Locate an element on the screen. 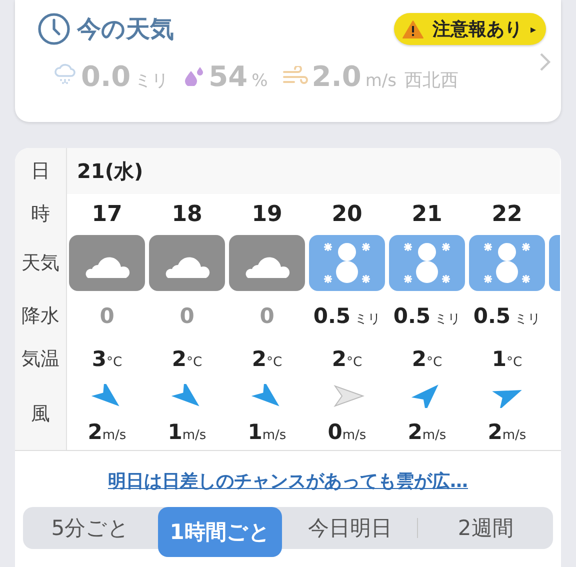  clock-icon is located at coordinates (54, 29).